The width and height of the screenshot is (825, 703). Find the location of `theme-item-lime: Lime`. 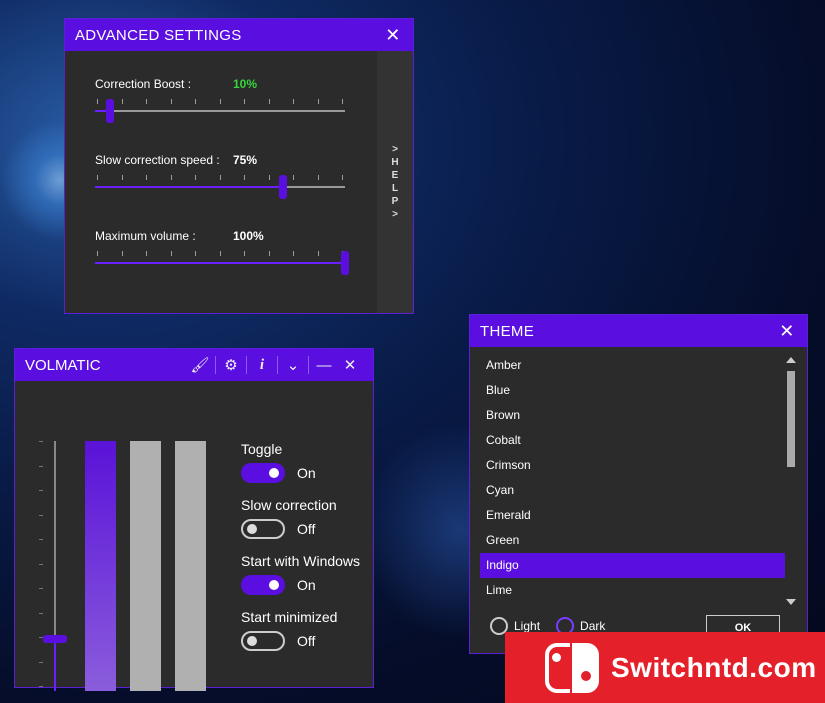

theme-item-lime: Lime is located at coordinates (632, 590).